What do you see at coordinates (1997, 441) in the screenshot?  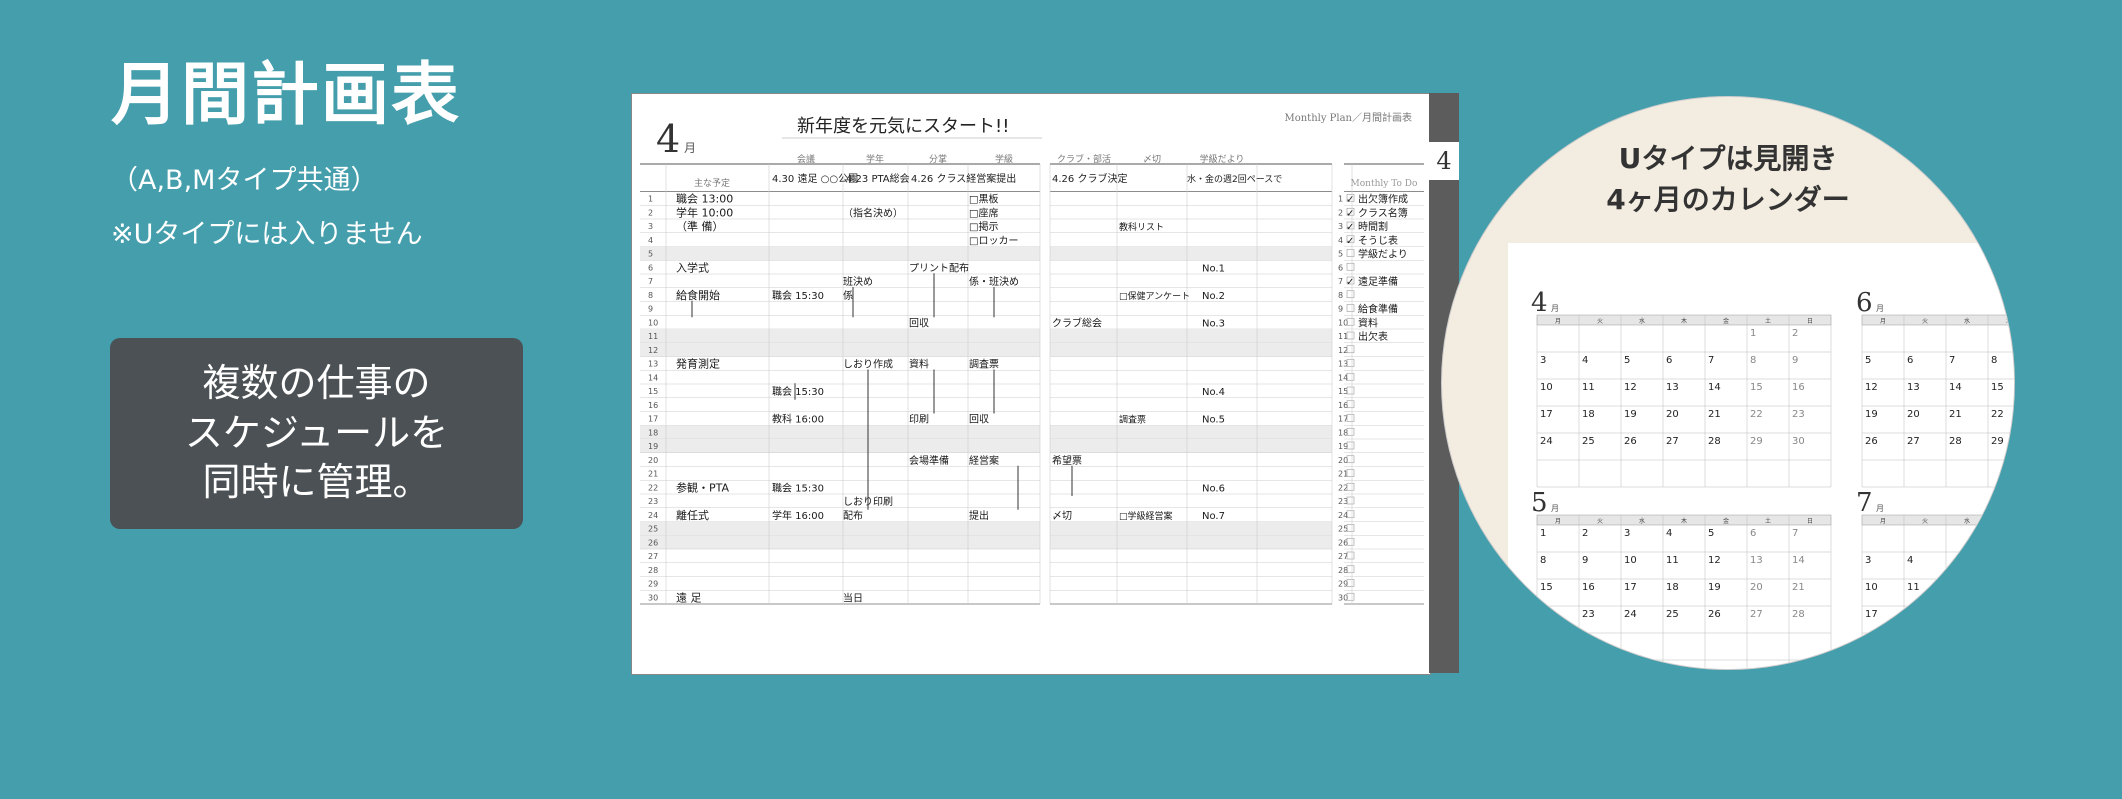 I see `calendar-day: 29` at bounding box center [1997, 441].